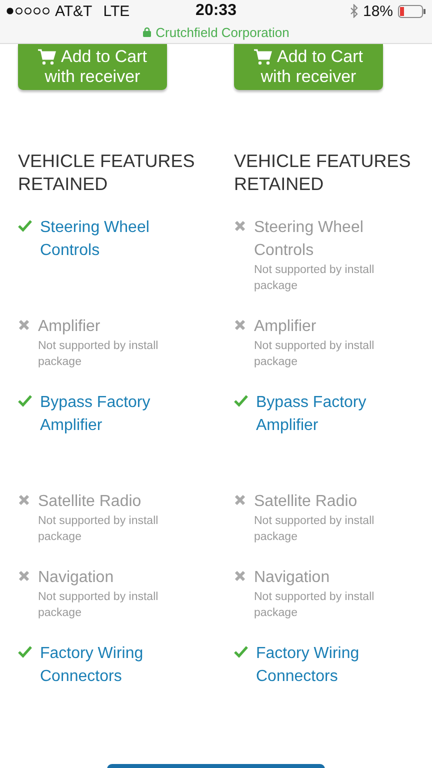 This screenshot has height=768, width=432. Describe the element at coordinates (73, 11) in the screenshot. I see `carrier: AT&T` at that location.